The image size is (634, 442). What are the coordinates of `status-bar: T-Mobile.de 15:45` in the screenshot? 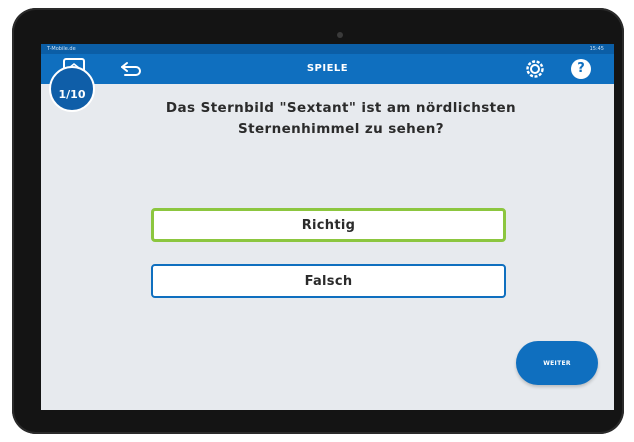 It's located at (327, 49).